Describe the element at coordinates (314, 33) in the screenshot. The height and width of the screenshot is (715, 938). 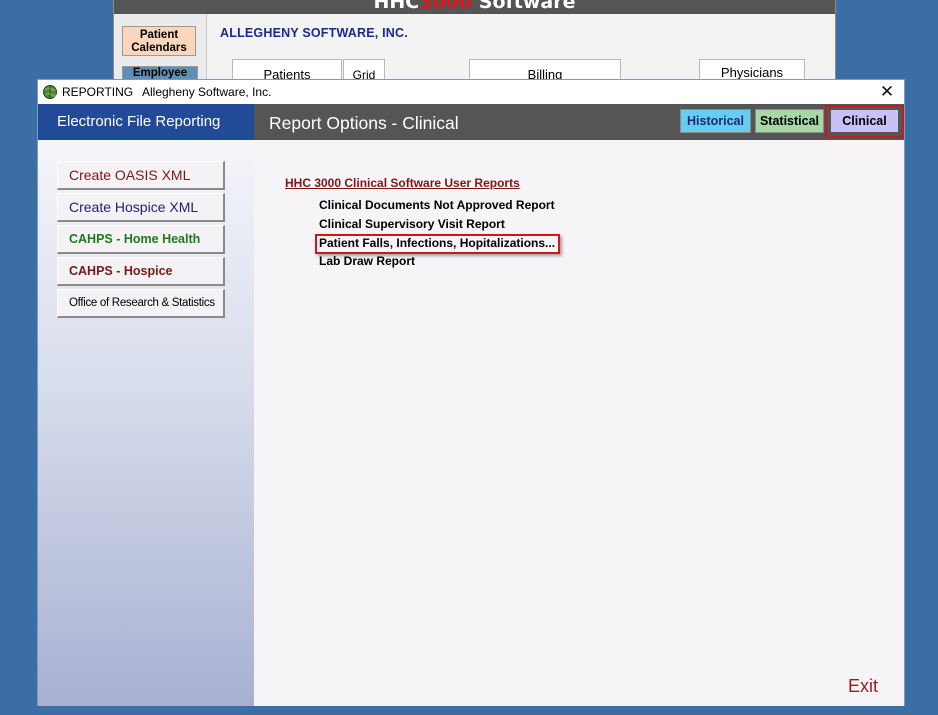
I see `background-company-name: ALLEGHENY SOFTWARE, INC.` at that location.